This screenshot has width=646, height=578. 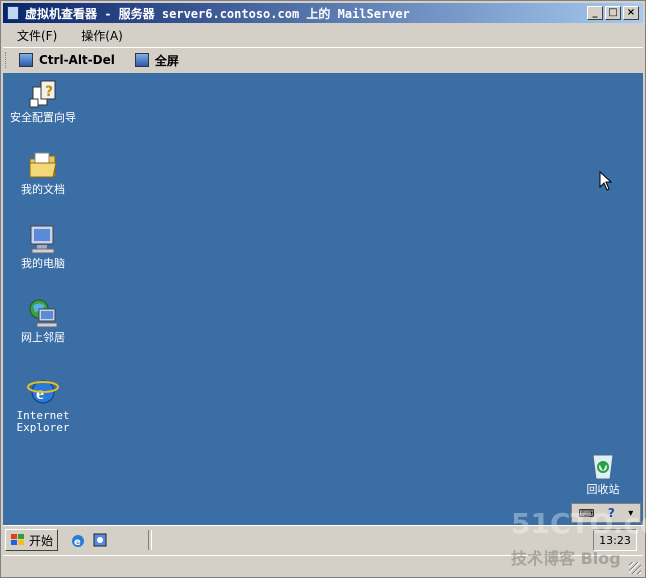 What do you see at coordinates (323, 59) in the screenshot?
I see `toolbar: Ctrl-Alt-Del 全屏` at bounding box center [323, 59].